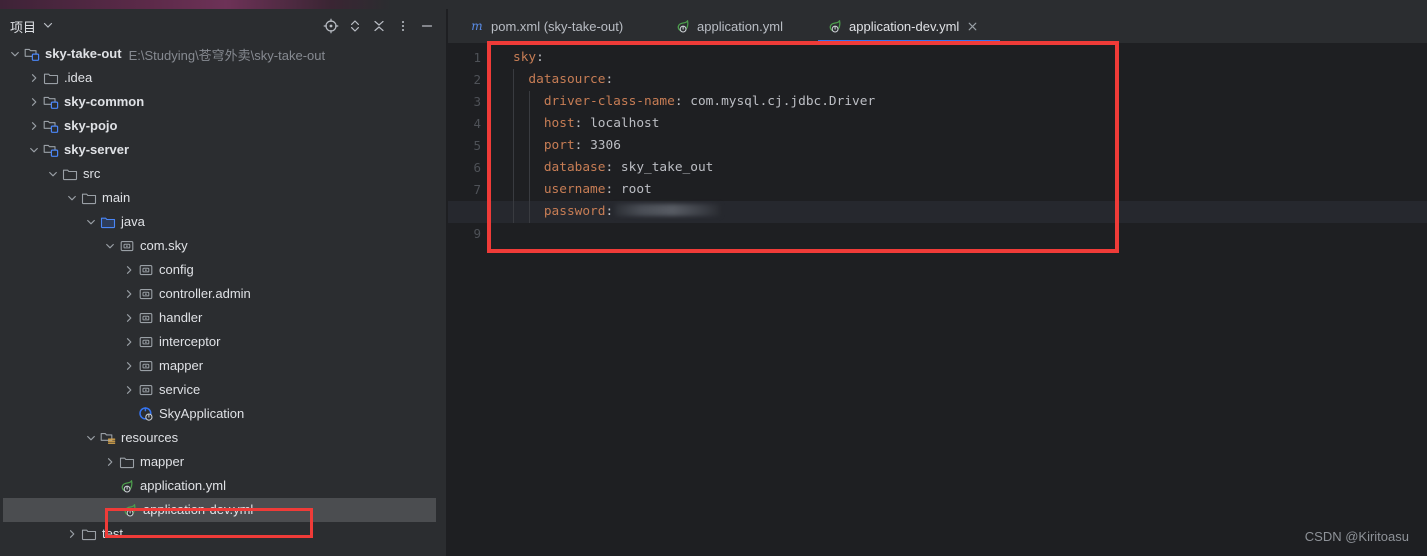  I want to click on code-line: port: 3306, so click(956, 146).